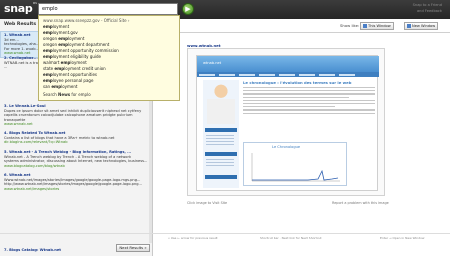 This screenshot has width=450, height=256. I want to click on suggestion-bold: News, so click(64, 94).